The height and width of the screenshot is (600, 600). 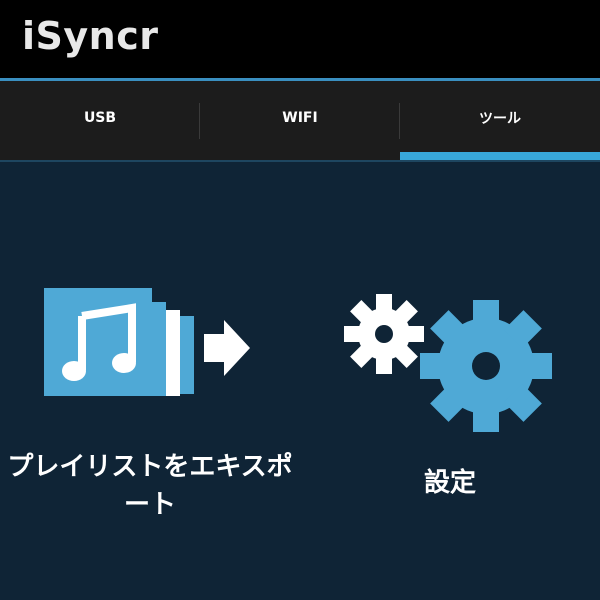 I want to click on tab-tools-label: ツール, so click(x=500, y=118).